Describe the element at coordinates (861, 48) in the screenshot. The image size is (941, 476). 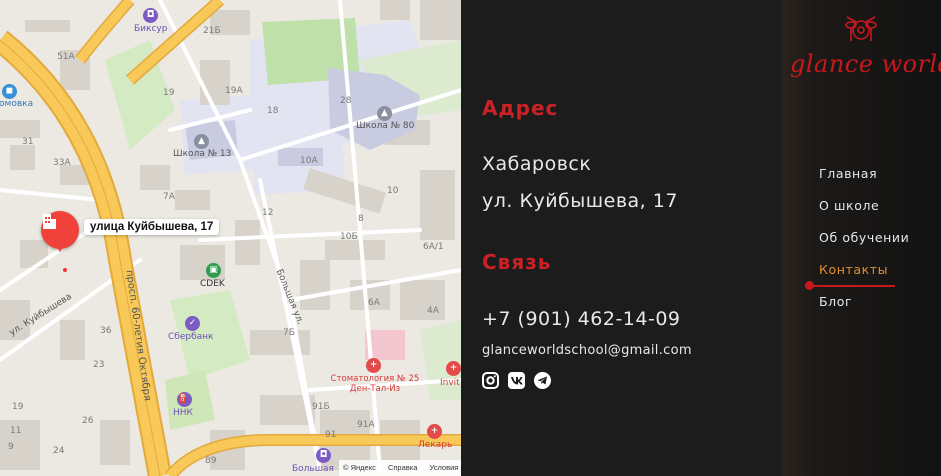
I see `logo: glance world` at that location.